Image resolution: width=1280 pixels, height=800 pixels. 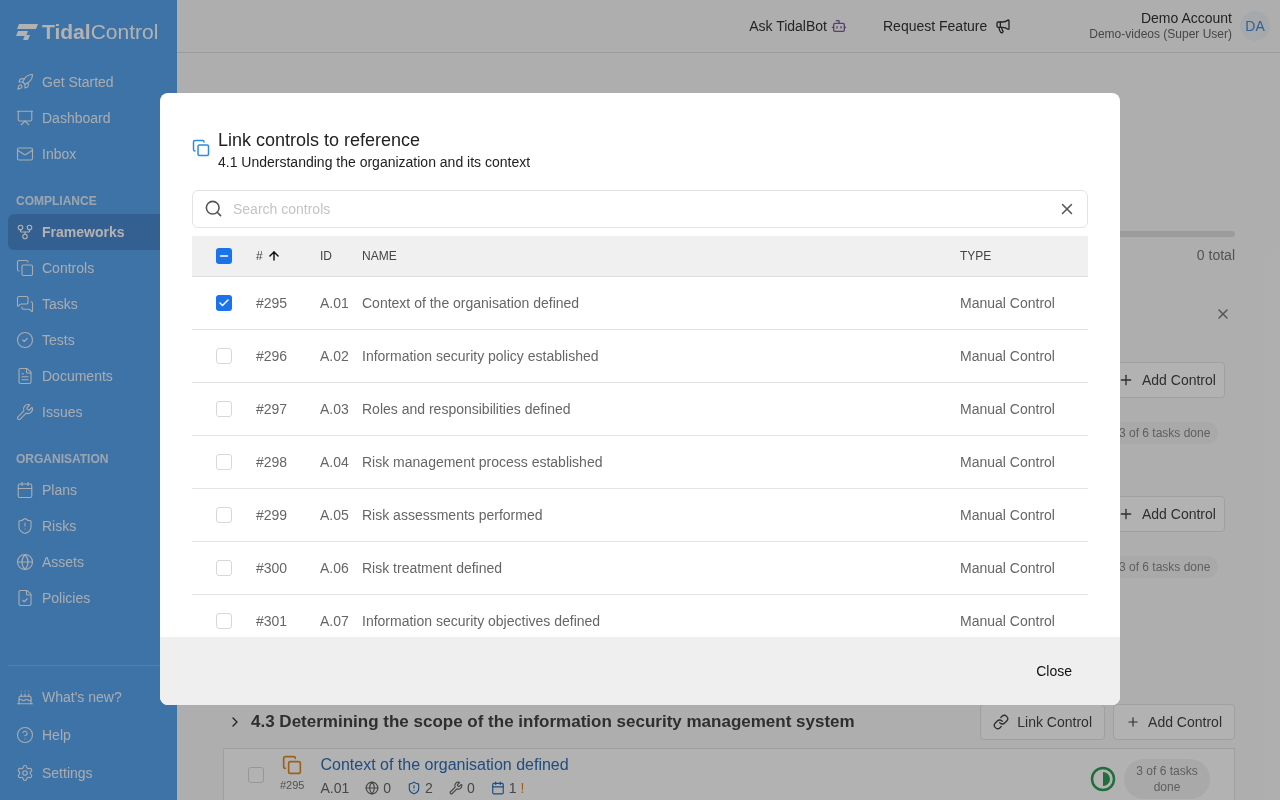 What do you see at coordinates (1186, 18) in the screenshot?
I see `account-name: Demo Account` at bounding box center [1186, 18].